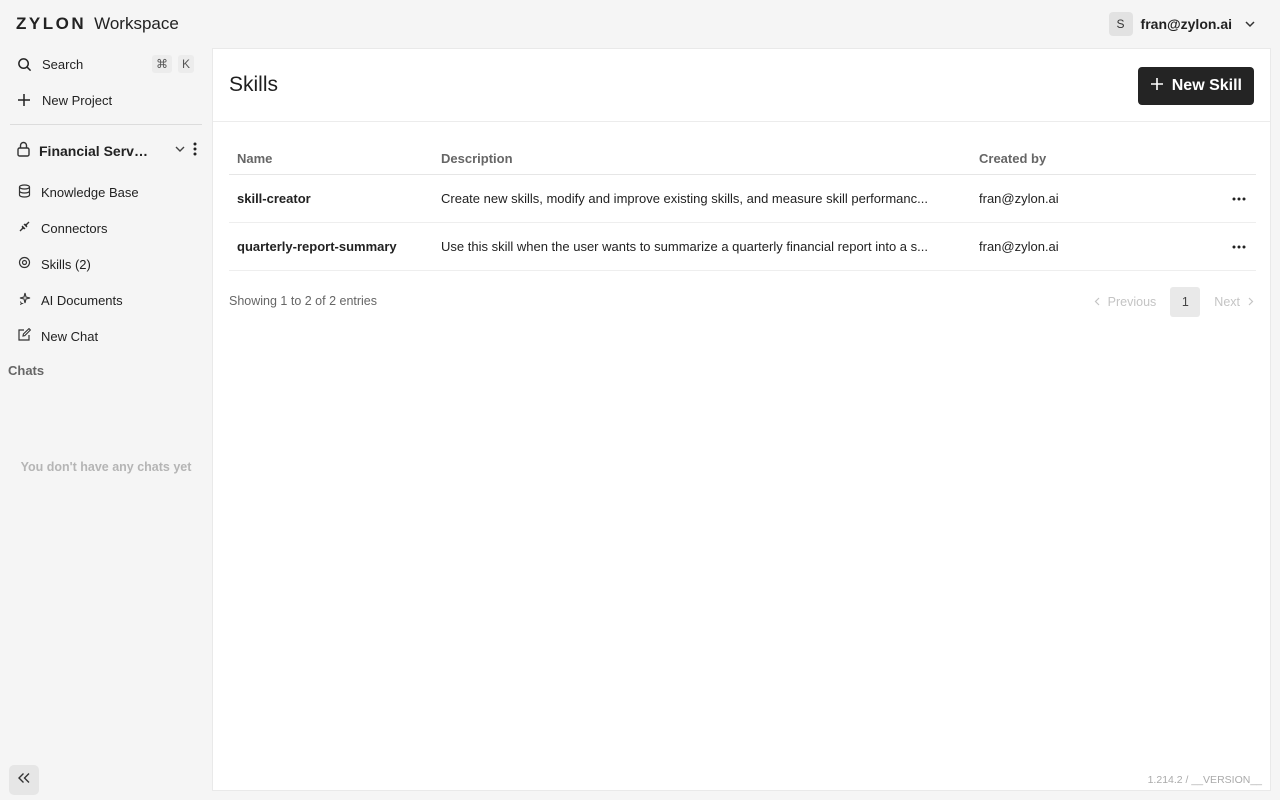 This screenshot has width=1280, height=800. Describe the element at coordinates (51, 23) in the screenshot. I see `brand-logo: ZYLON` at that location.